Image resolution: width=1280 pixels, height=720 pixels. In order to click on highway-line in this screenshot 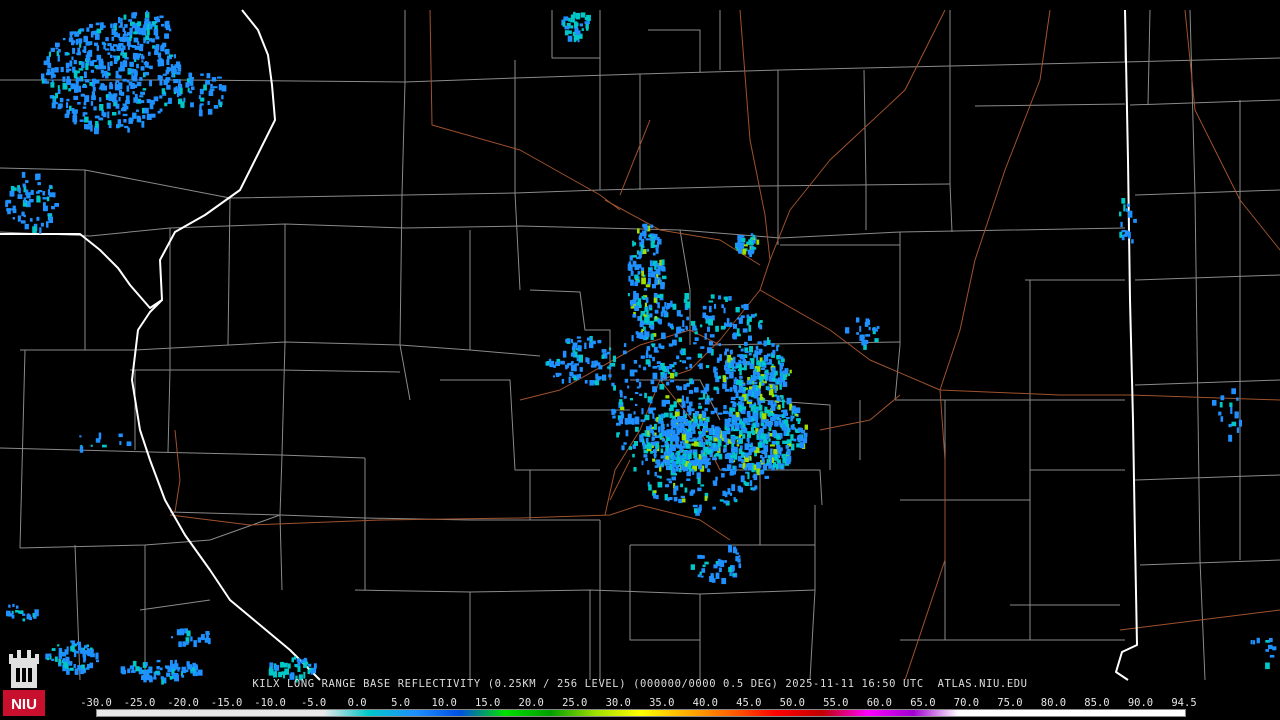, I will do `click(925, 535)`.